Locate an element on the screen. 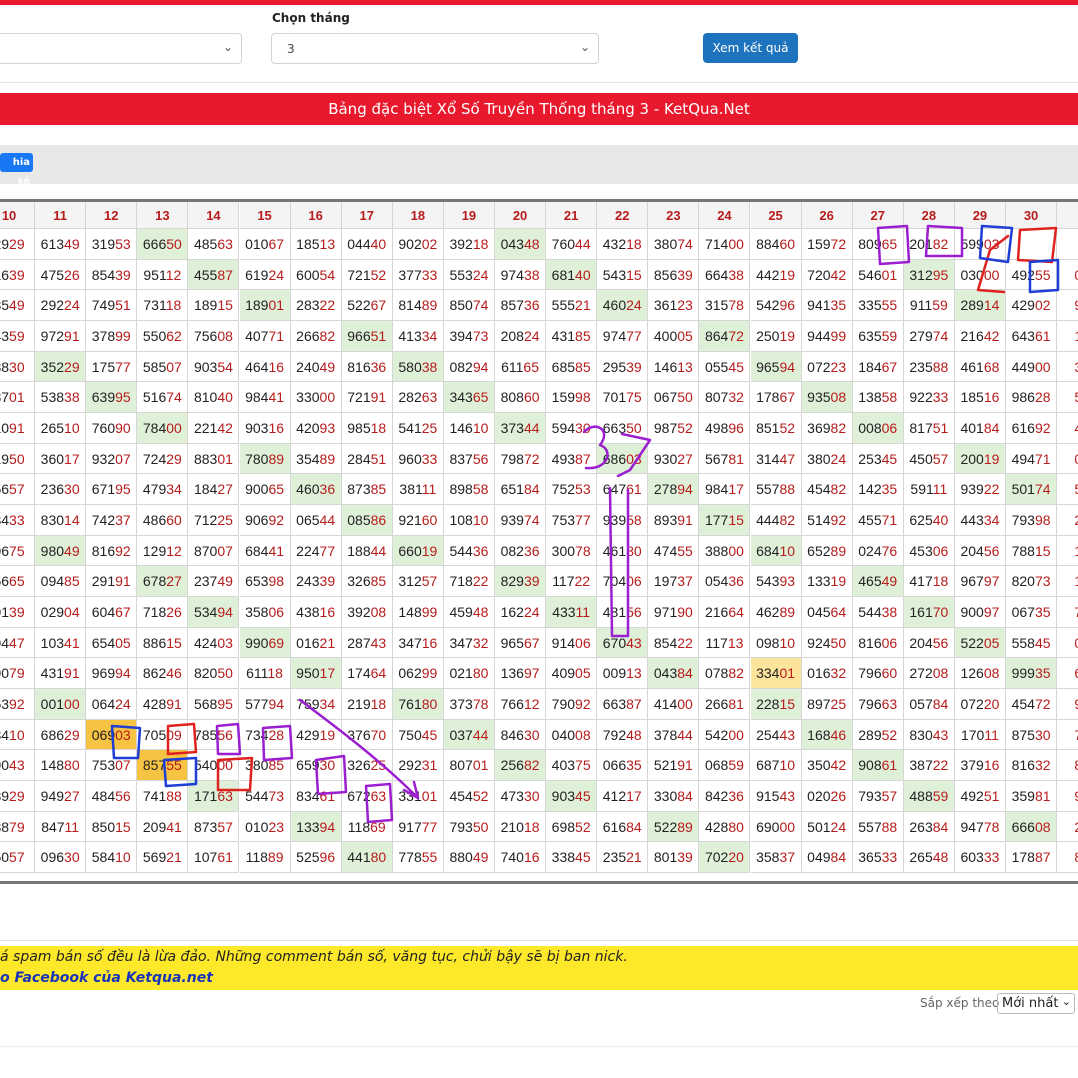 The width and height of the screenshot is (1078, 1078). ink-digit-5-bracket is located at coordinates (634, 455).